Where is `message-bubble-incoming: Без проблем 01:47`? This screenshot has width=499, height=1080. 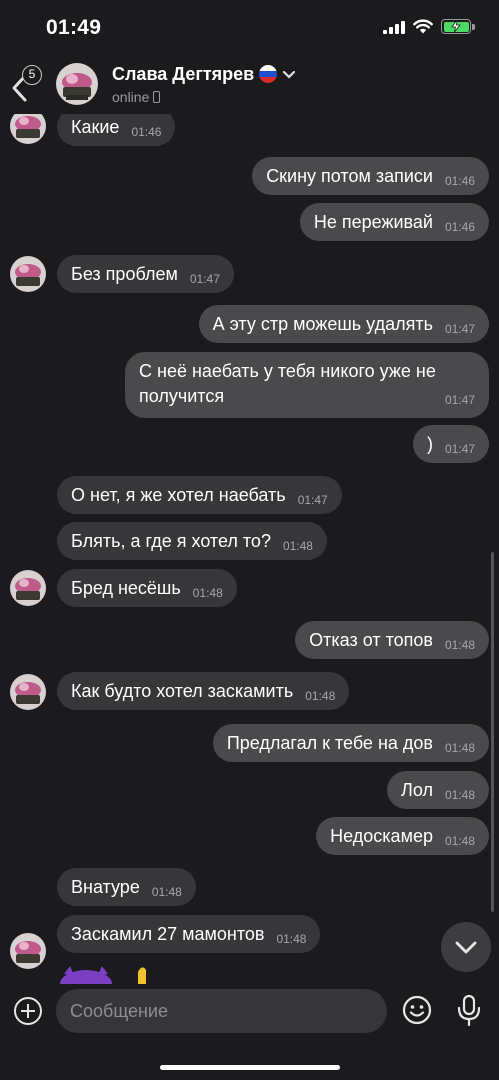
message-bubble-incoming: Без проблем 01:47 is located at coordinates (145, 274).